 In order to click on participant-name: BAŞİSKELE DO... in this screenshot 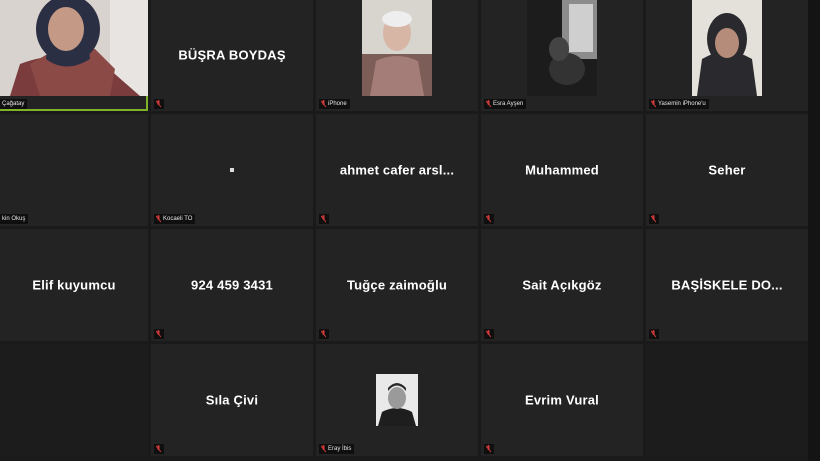, I will do `click(727, 285)`.